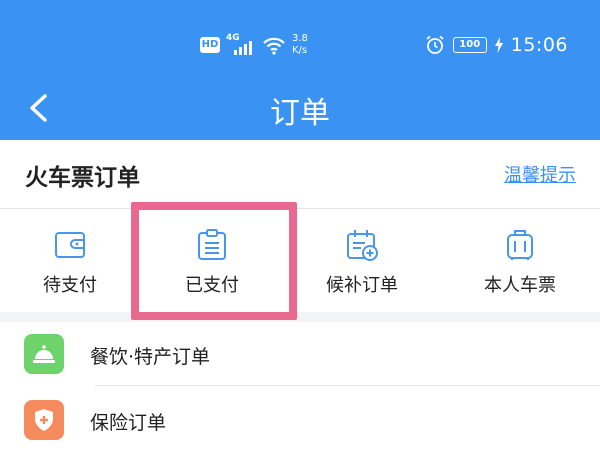 The height and width of the screenshot is (451, 600). Describe the element at coordinates (520, 285) in the screenshot. I see `tab-label: 本人车票` at that location.